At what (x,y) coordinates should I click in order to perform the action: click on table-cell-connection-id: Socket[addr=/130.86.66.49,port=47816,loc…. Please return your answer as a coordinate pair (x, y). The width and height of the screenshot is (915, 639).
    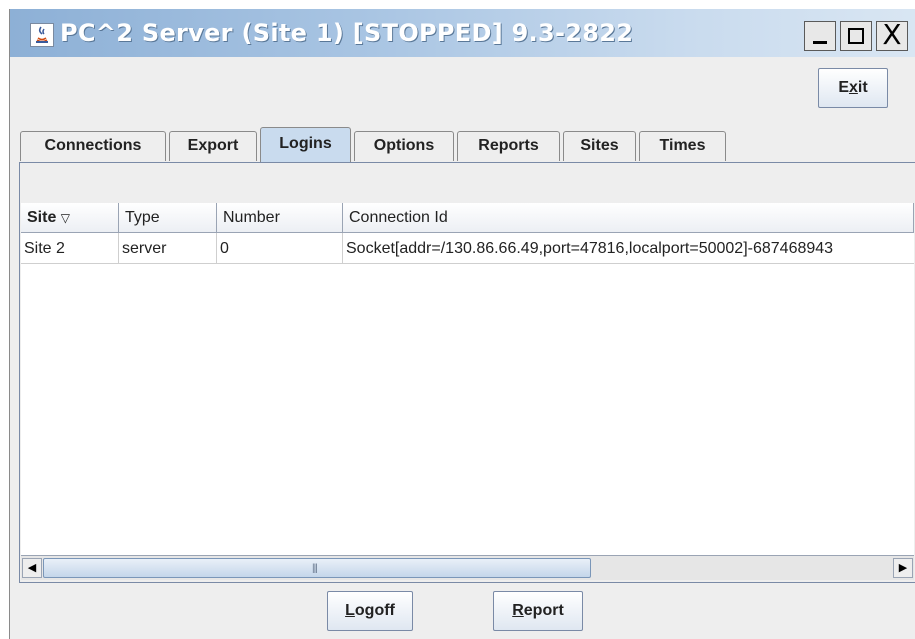
    Looking at the image, I should click on (628, 248).